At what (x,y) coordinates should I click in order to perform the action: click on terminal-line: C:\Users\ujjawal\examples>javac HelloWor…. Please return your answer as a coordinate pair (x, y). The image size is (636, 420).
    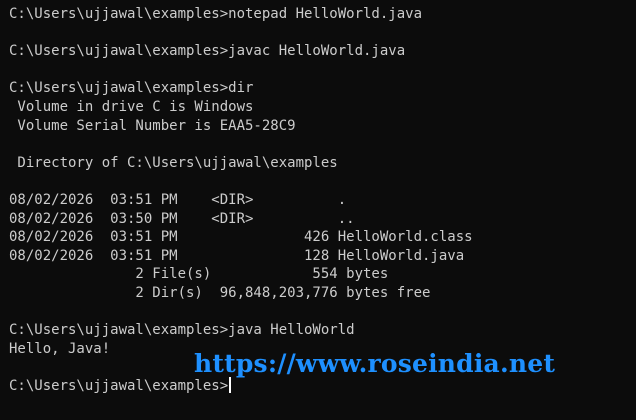
    Looking at the image, I should click on (207, 51).